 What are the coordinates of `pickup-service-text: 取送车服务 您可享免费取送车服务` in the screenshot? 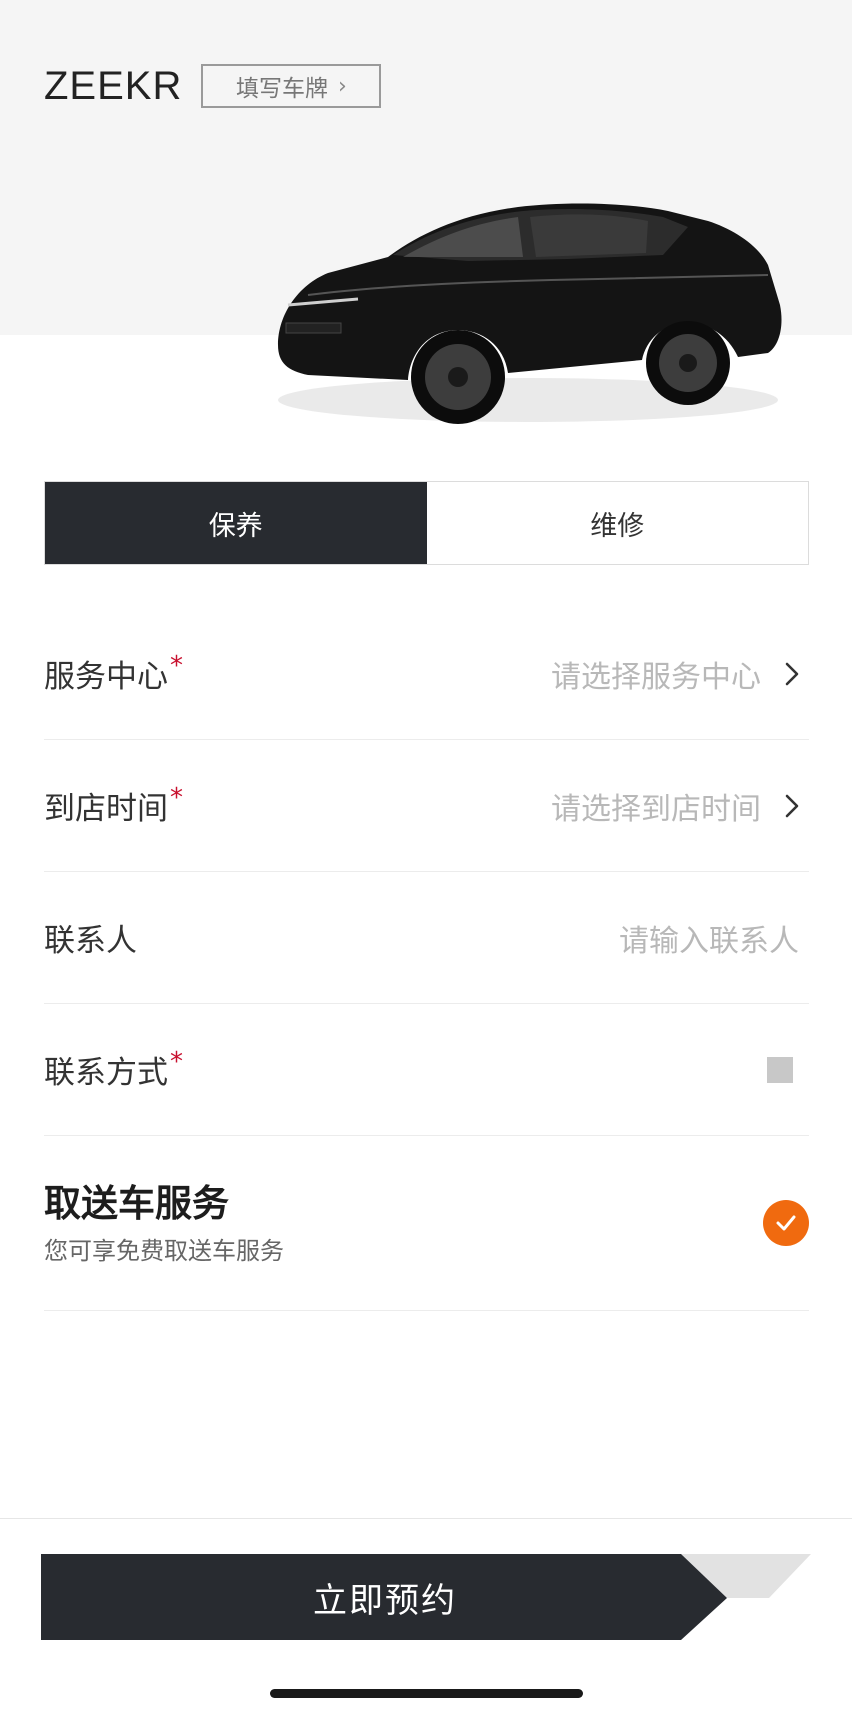 It's located at (164, 1223).